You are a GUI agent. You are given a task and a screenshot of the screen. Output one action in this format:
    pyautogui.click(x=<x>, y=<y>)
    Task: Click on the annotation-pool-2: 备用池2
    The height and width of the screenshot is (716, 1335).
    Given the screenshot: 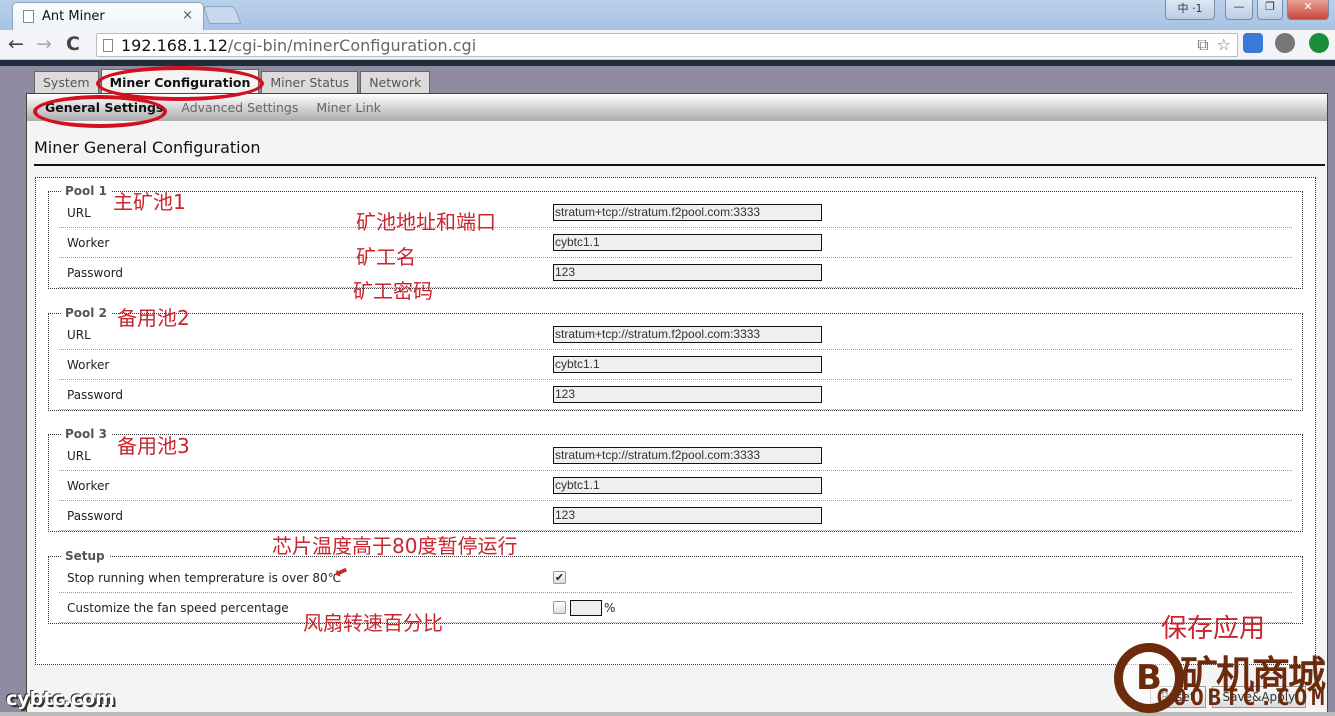 What is the action you would take?
    pyautogui.click(x=153, y=318)
    